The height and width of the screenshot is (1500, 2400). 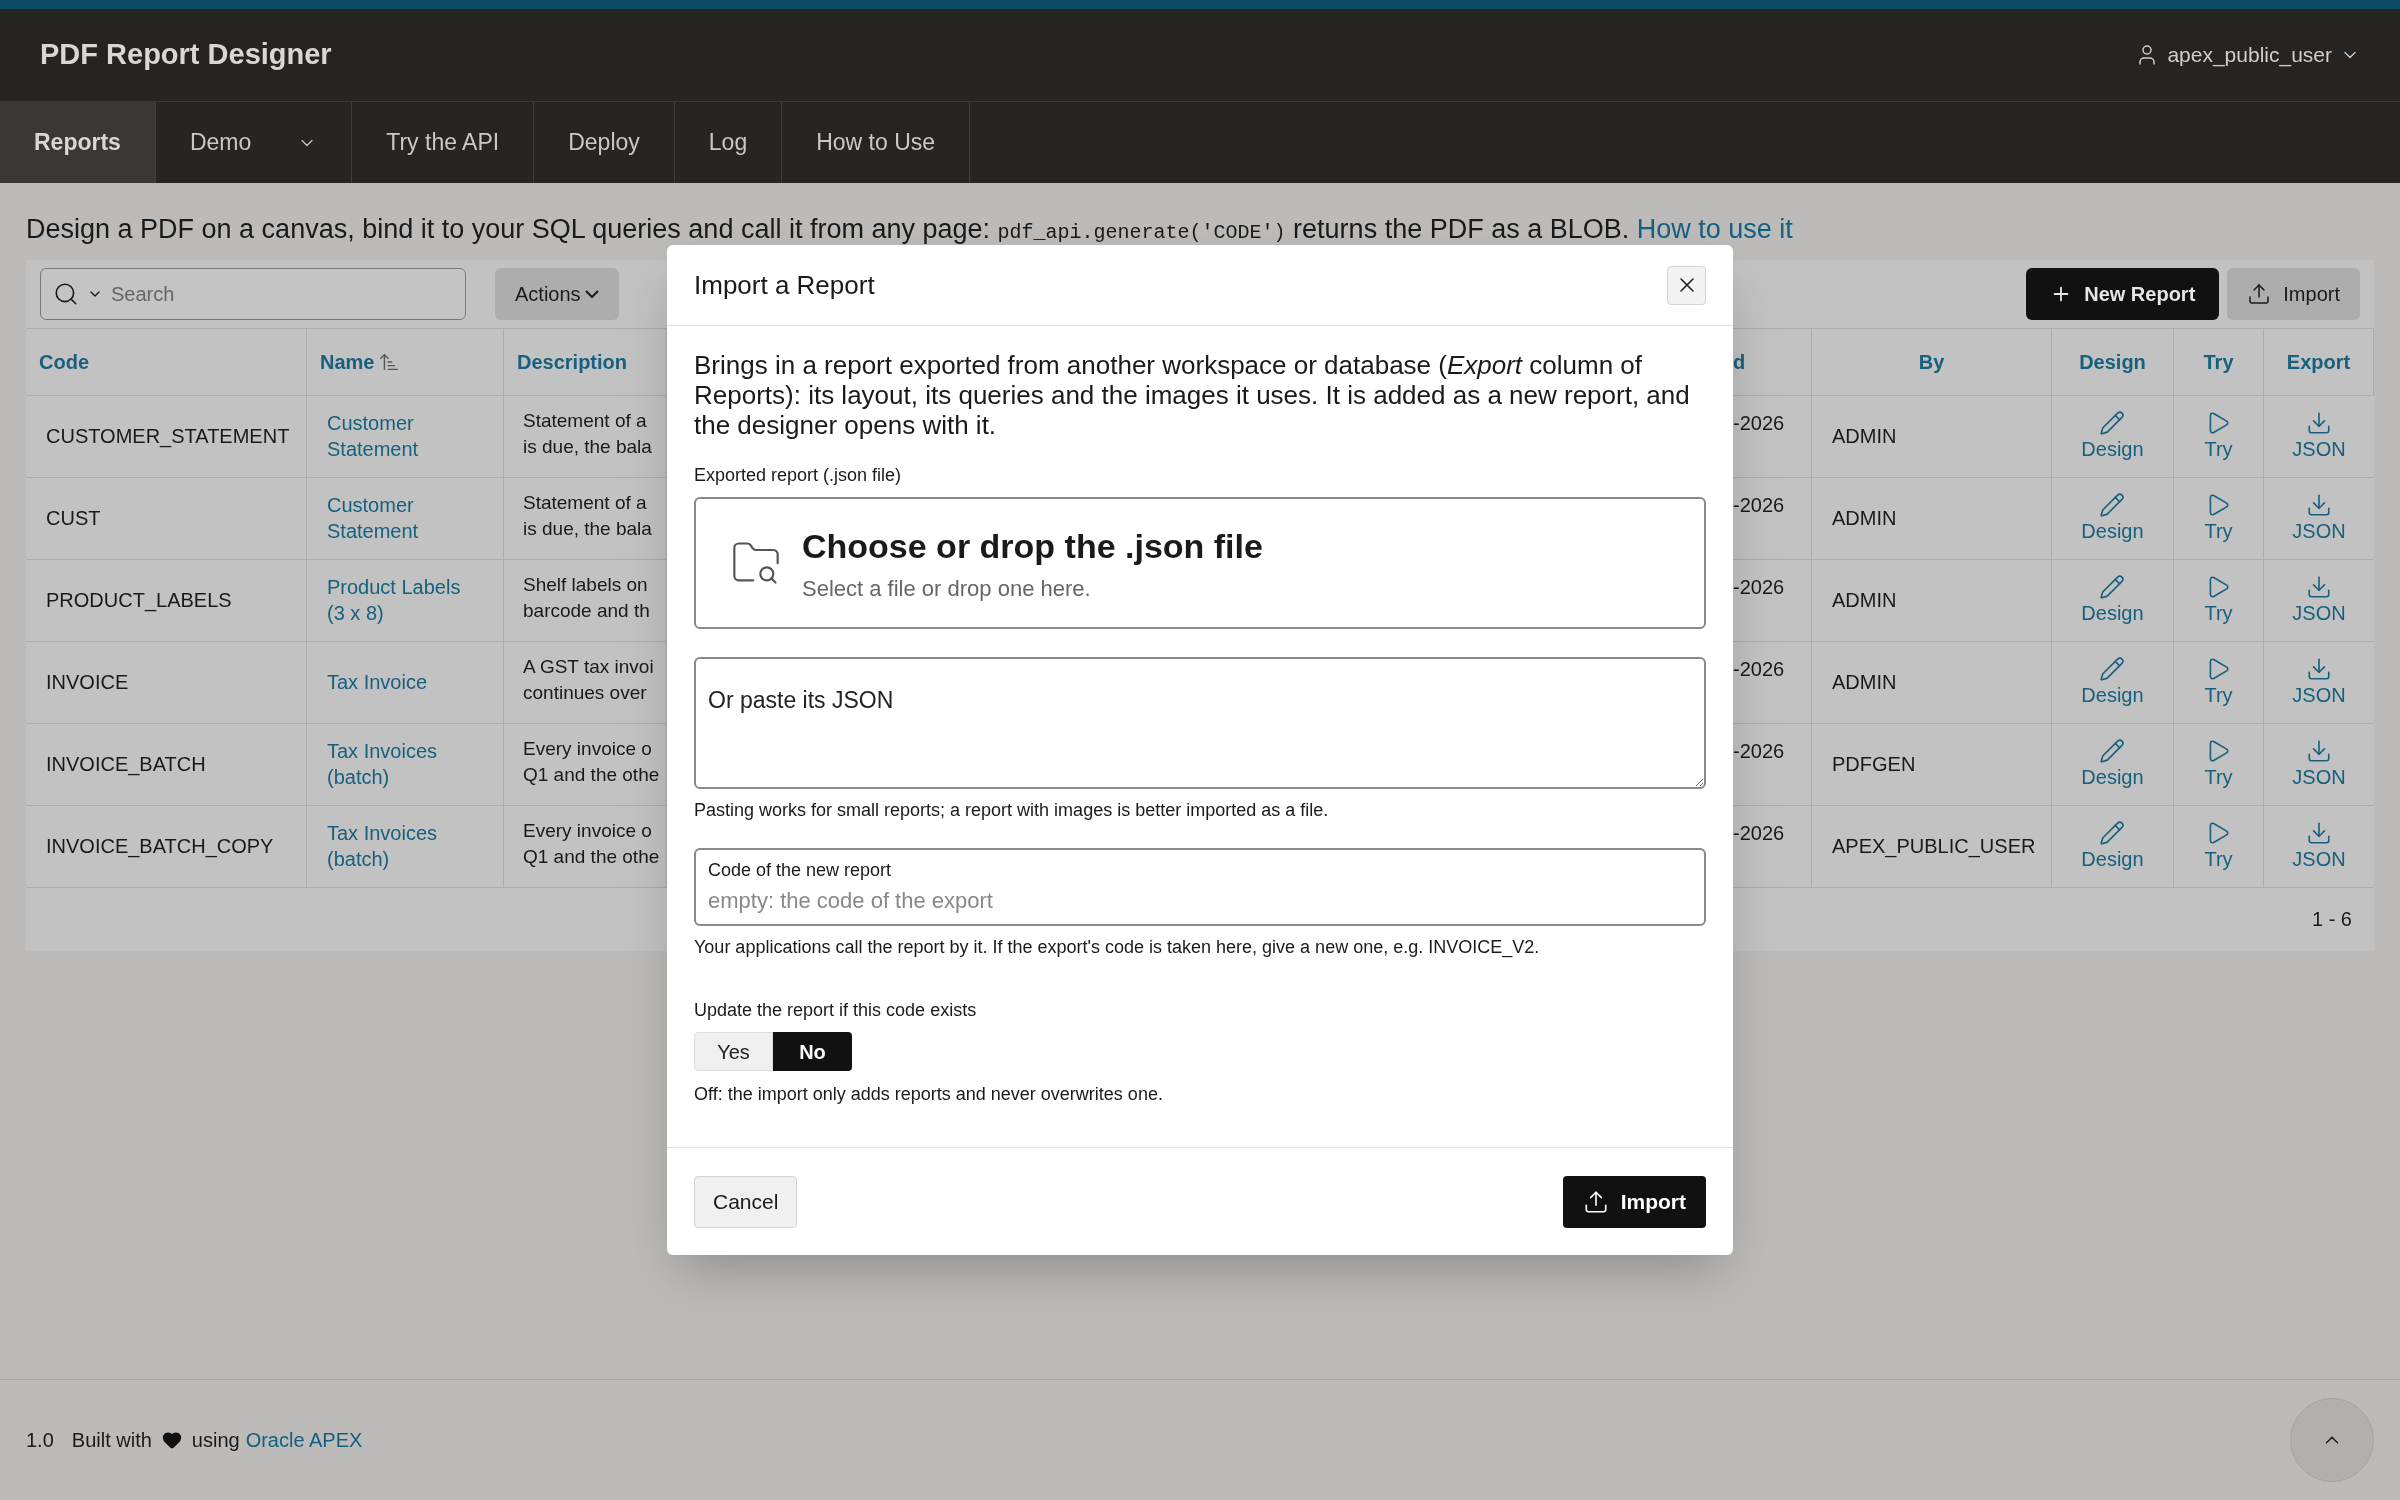 I want to click on report-name-link: Product Labels (3 x 8), so click(x=405, y=600).